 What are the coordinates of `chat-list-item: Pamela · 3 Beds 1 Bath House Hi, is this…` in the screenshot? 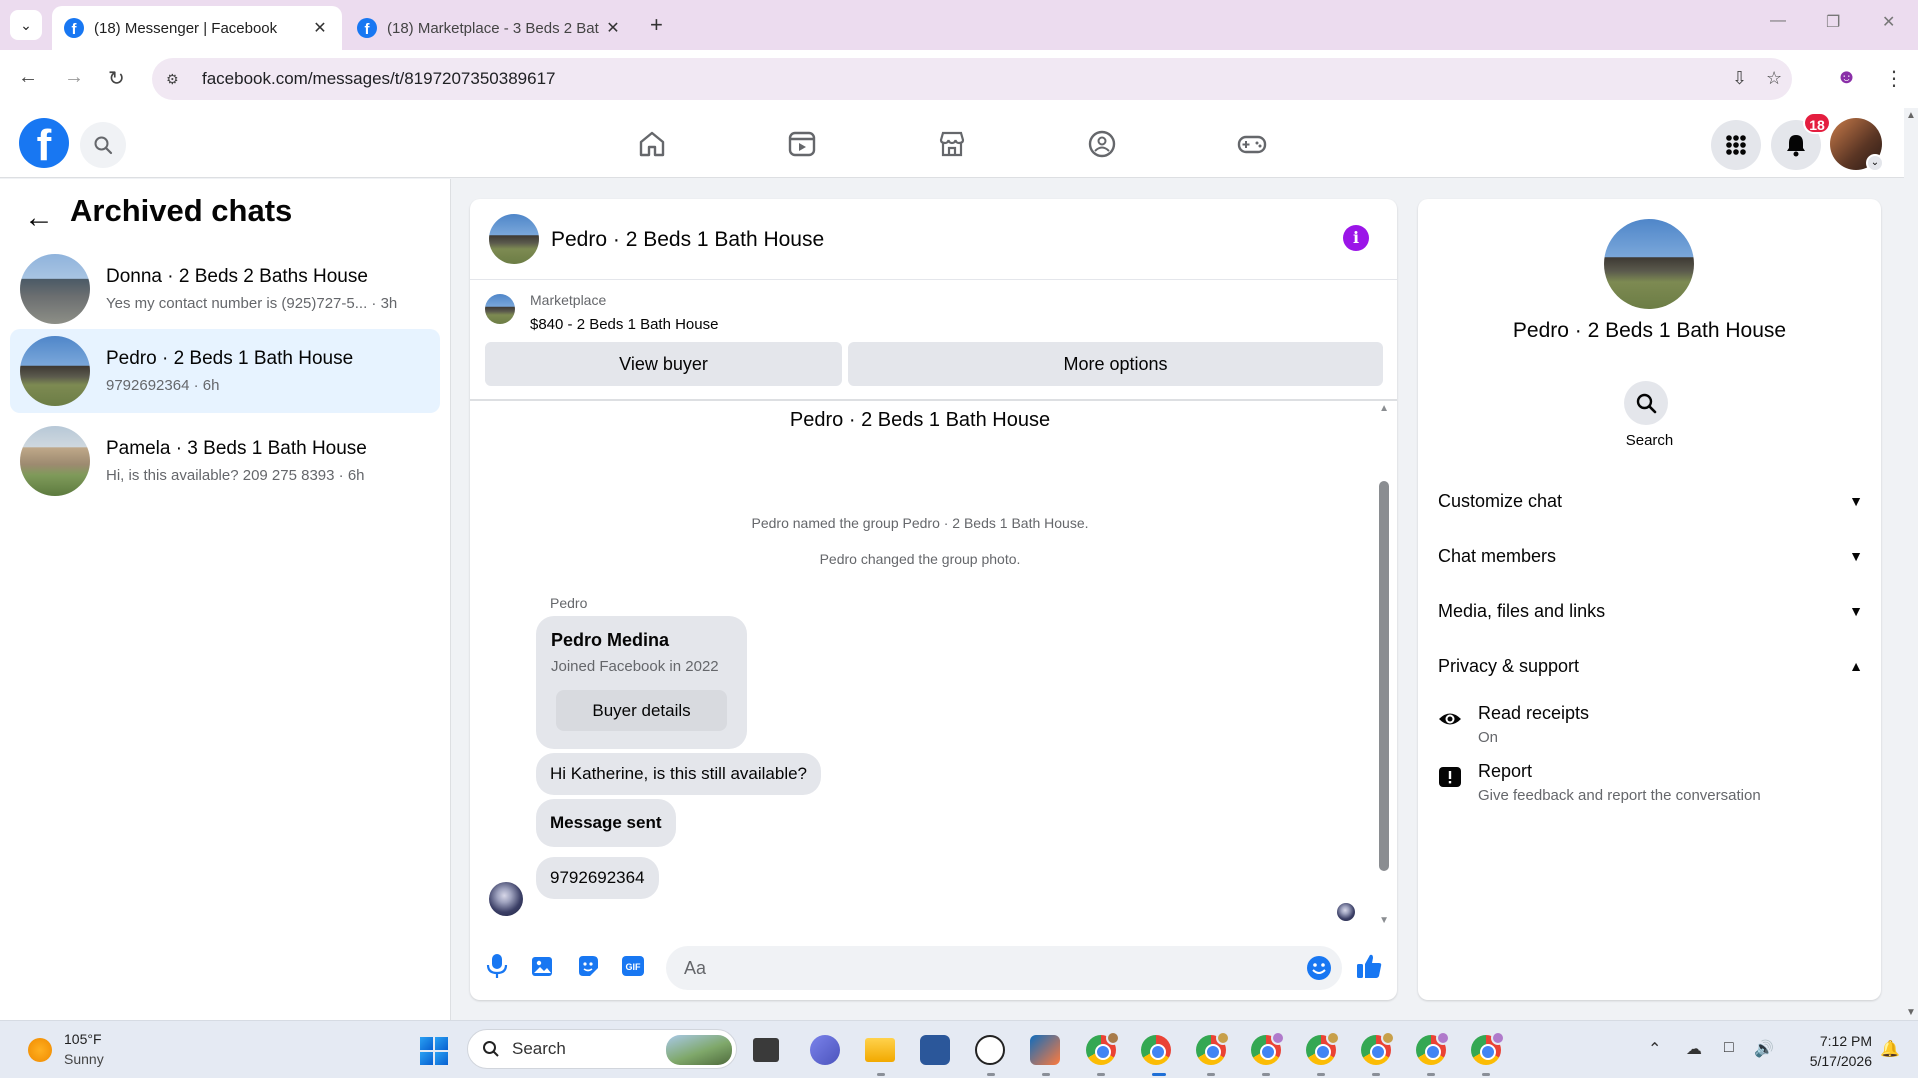 It's located at (225, 461).